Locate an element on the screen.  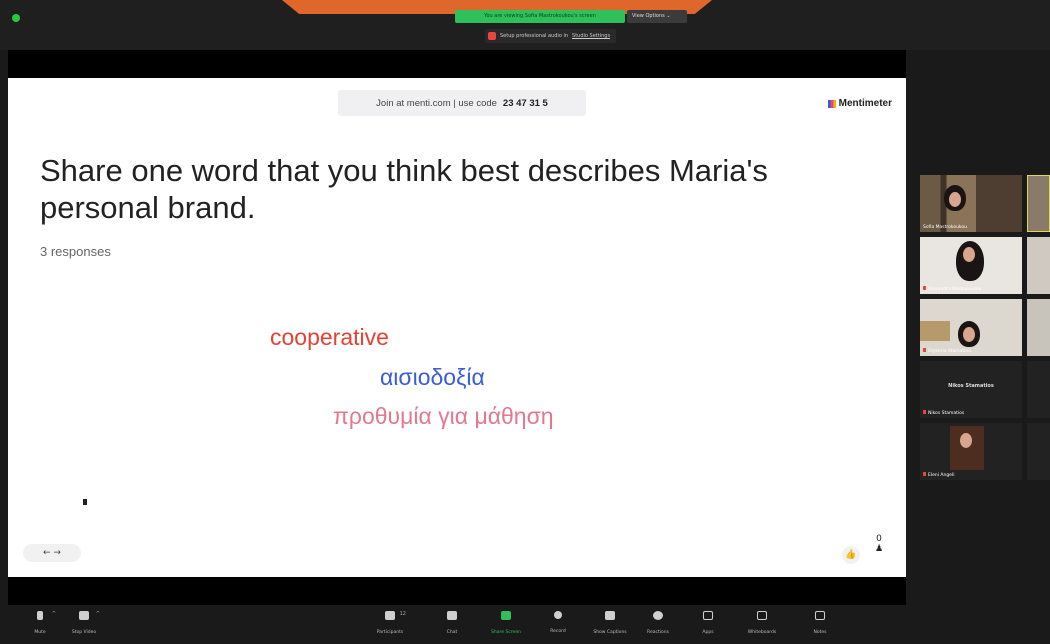
toolbar-label: Reactions is located at coordinates (658, 632).